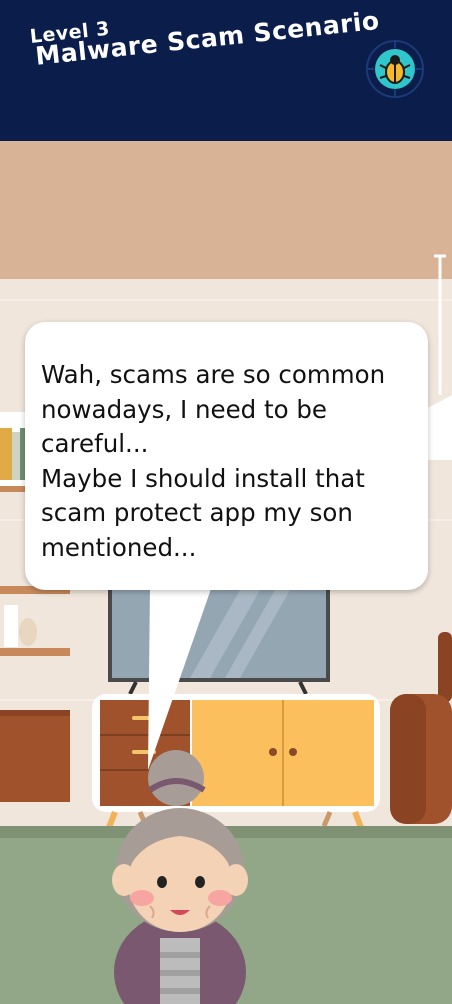 The height and width of the screenshot is (1004, 452). Describe the element at coordinates (236, 763) in the screenshot. I see `cabinet` at that location.